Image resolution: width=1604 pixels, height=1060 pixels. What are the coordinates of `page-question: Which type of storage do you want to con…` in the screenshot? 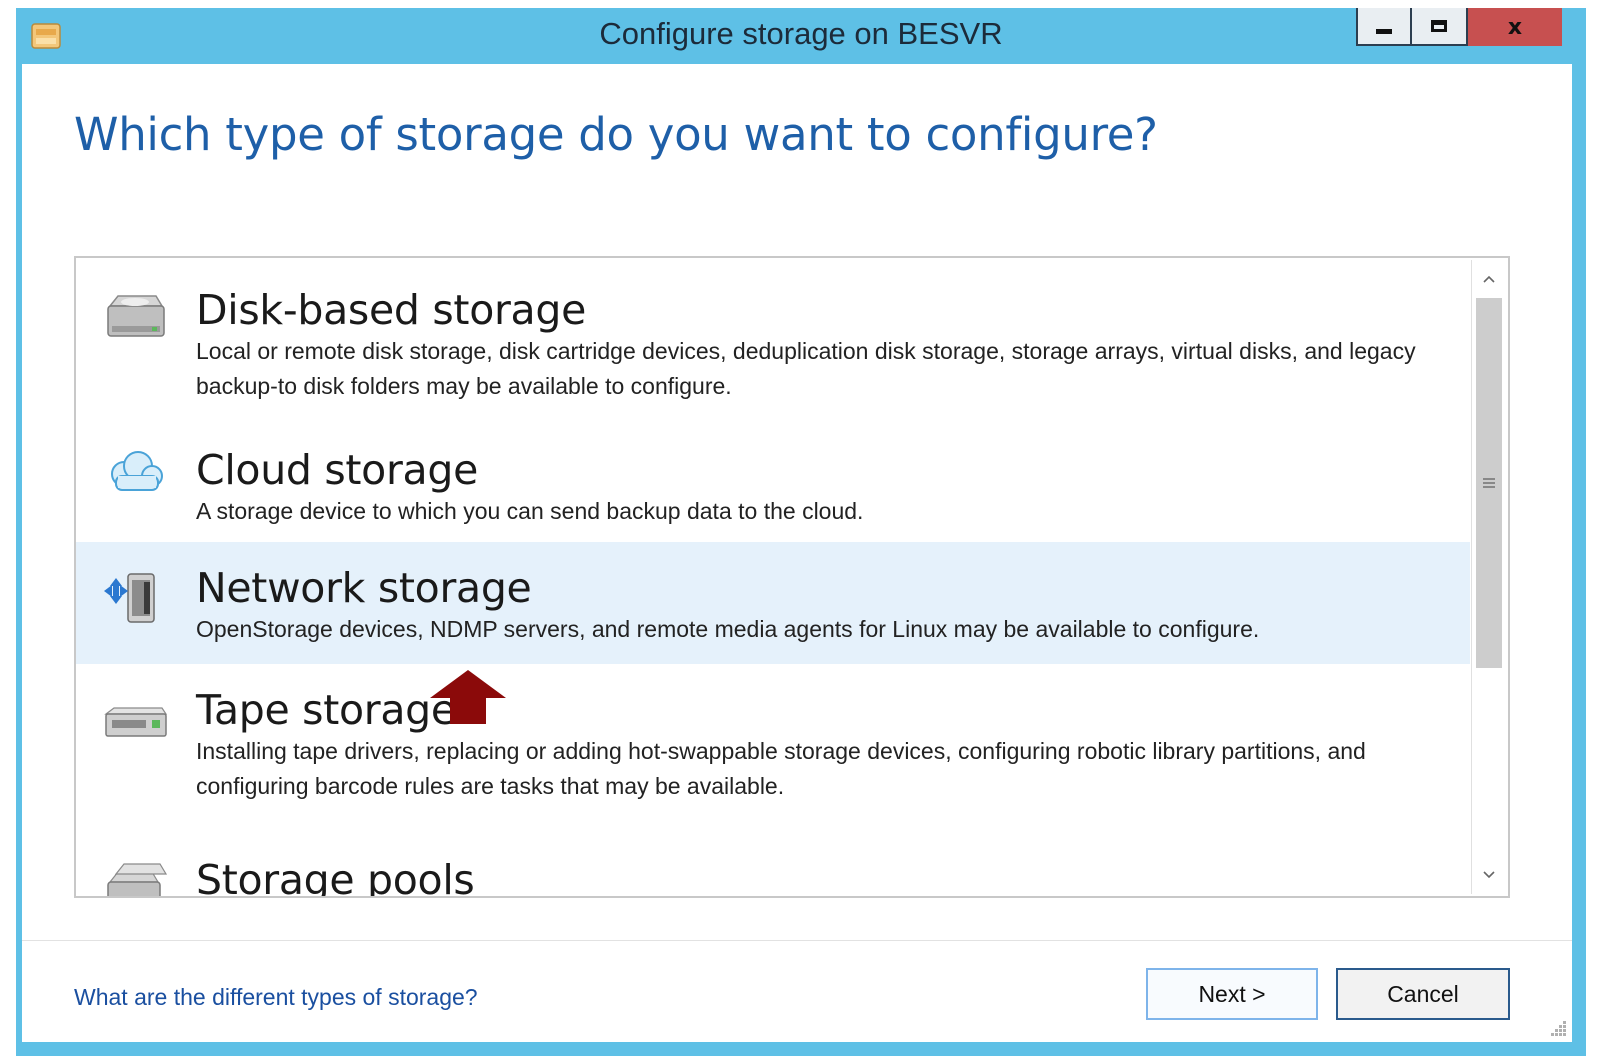 It's located at (616, 134).